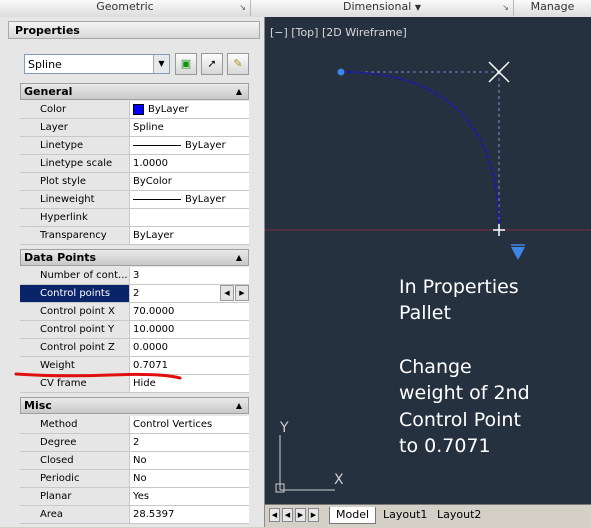 This screenshot has width=591, height=528. What do you see at coordinates (284, 428) in the screenshot?
I see `ucs-y-label: Y` at bounding box center [284, 428].